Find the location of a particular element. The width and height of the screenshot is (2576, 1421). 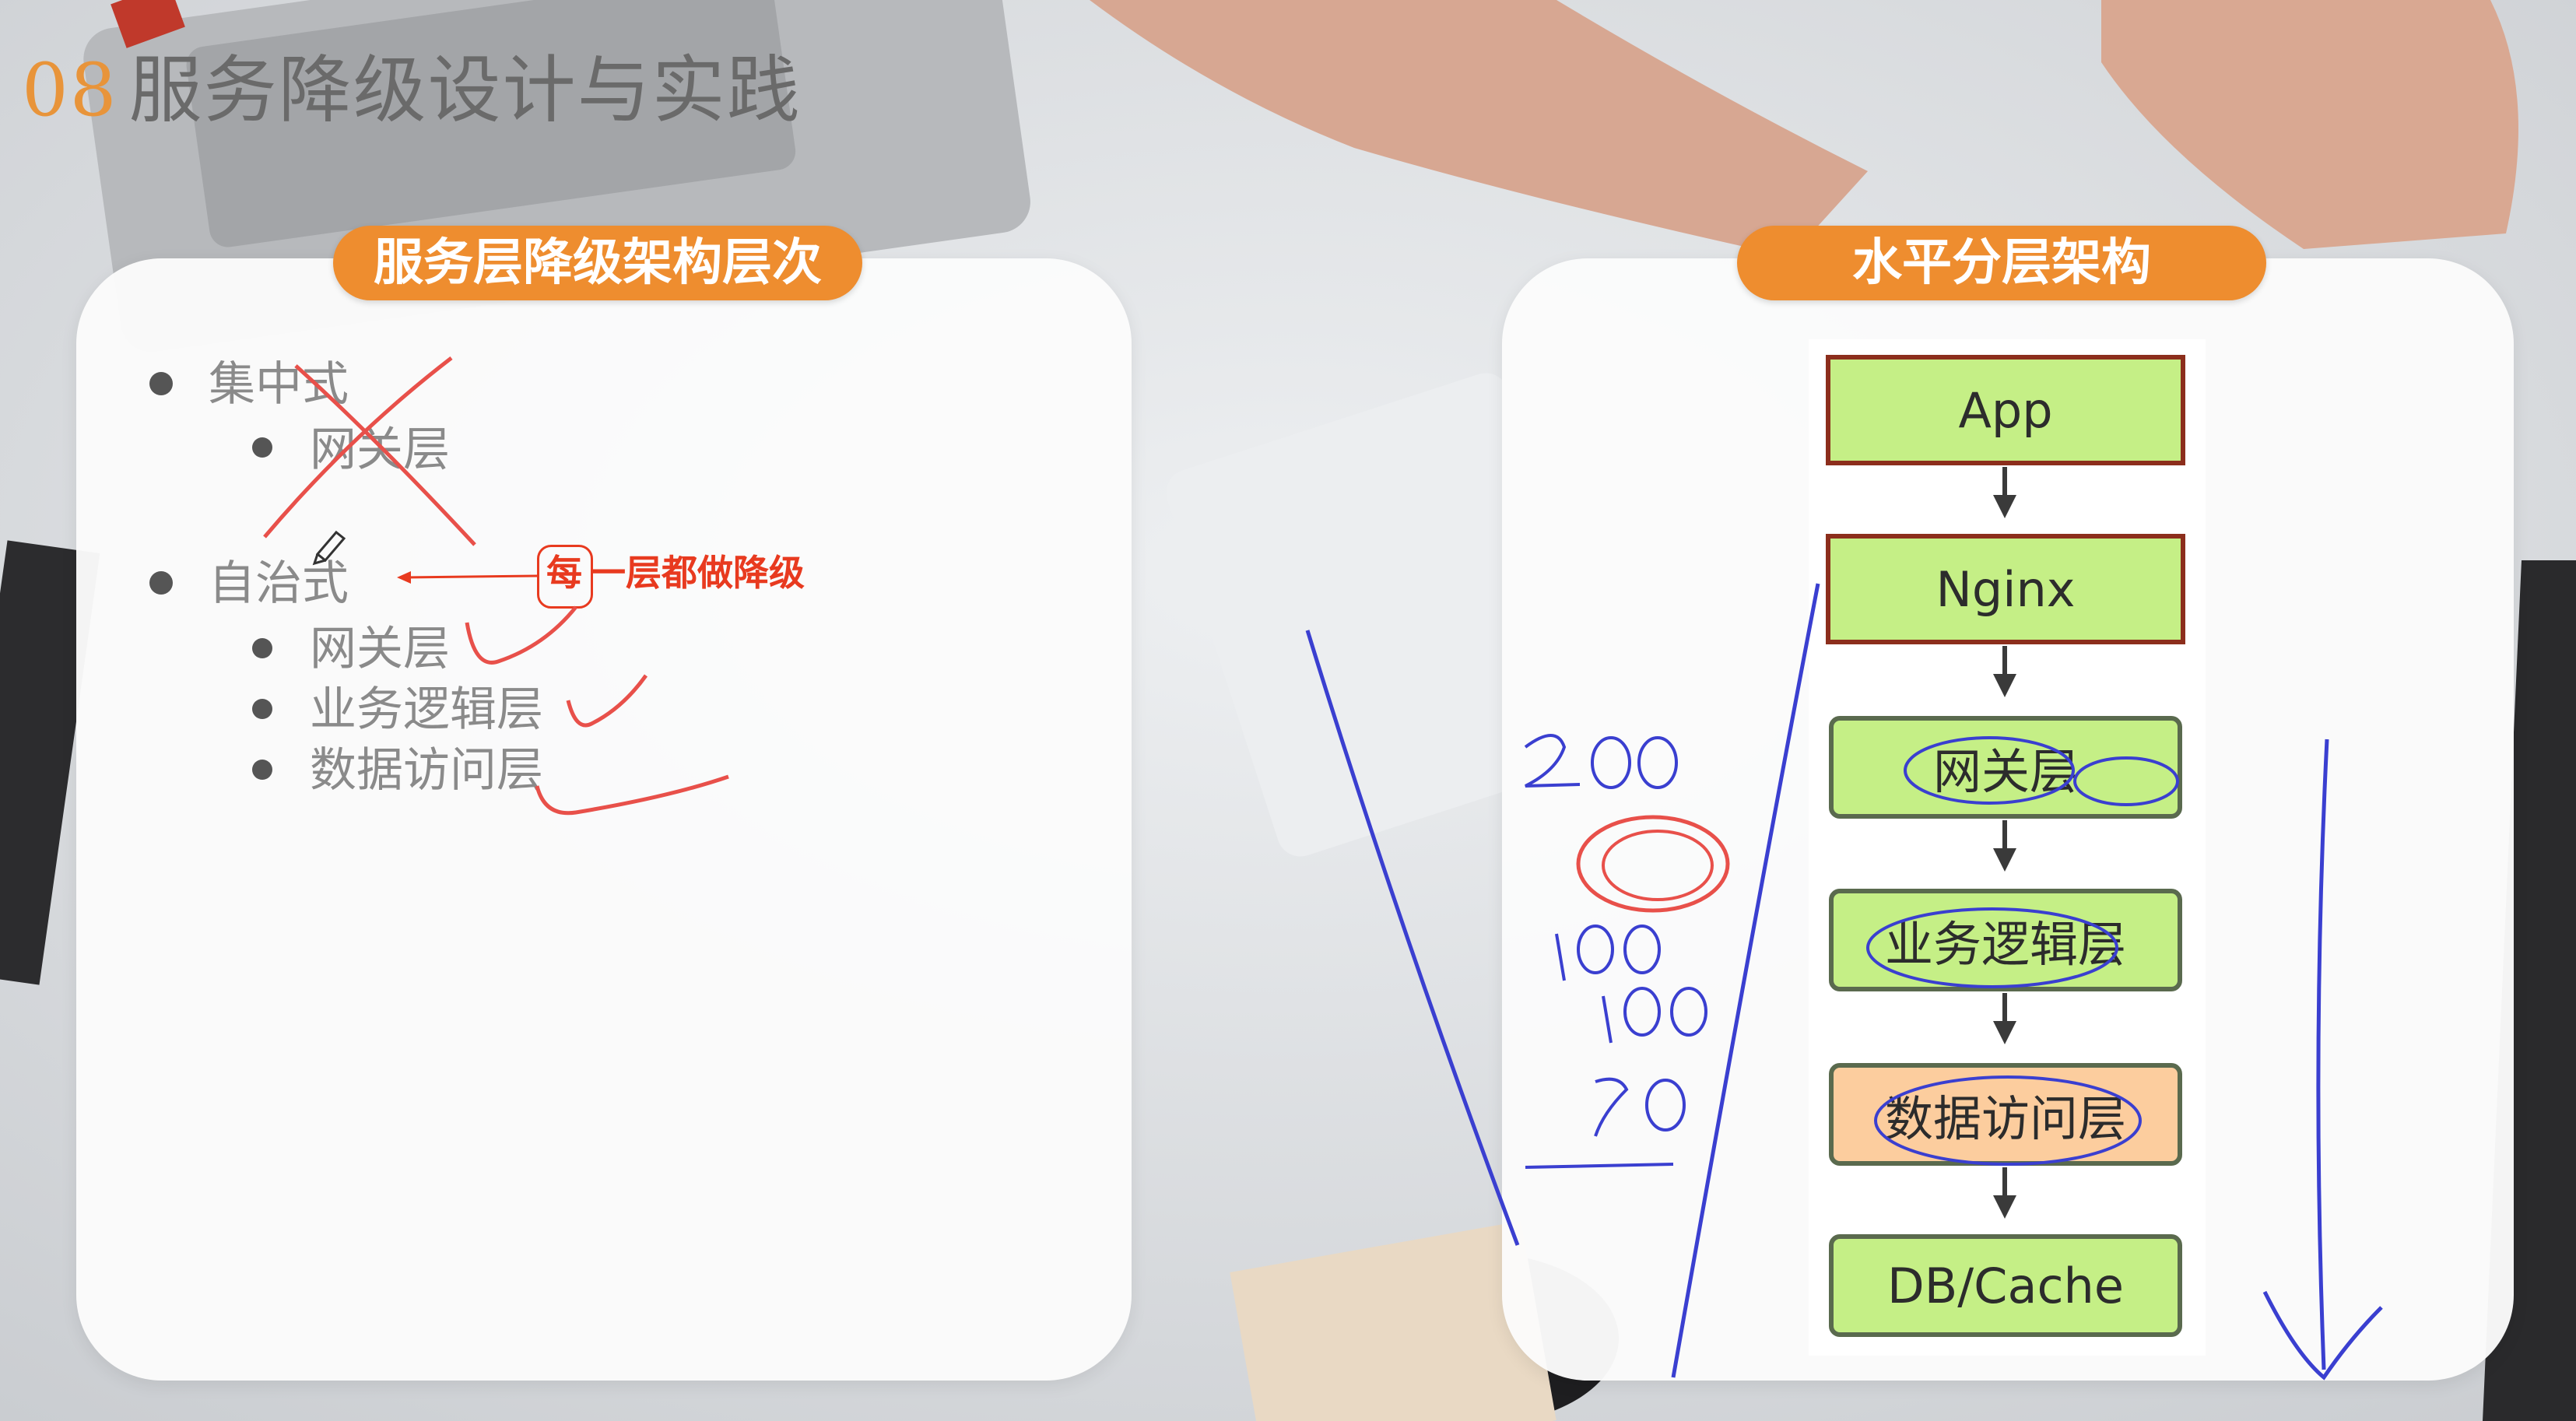

layer-nginx: Nginx is located at coordinates (2006, 589).